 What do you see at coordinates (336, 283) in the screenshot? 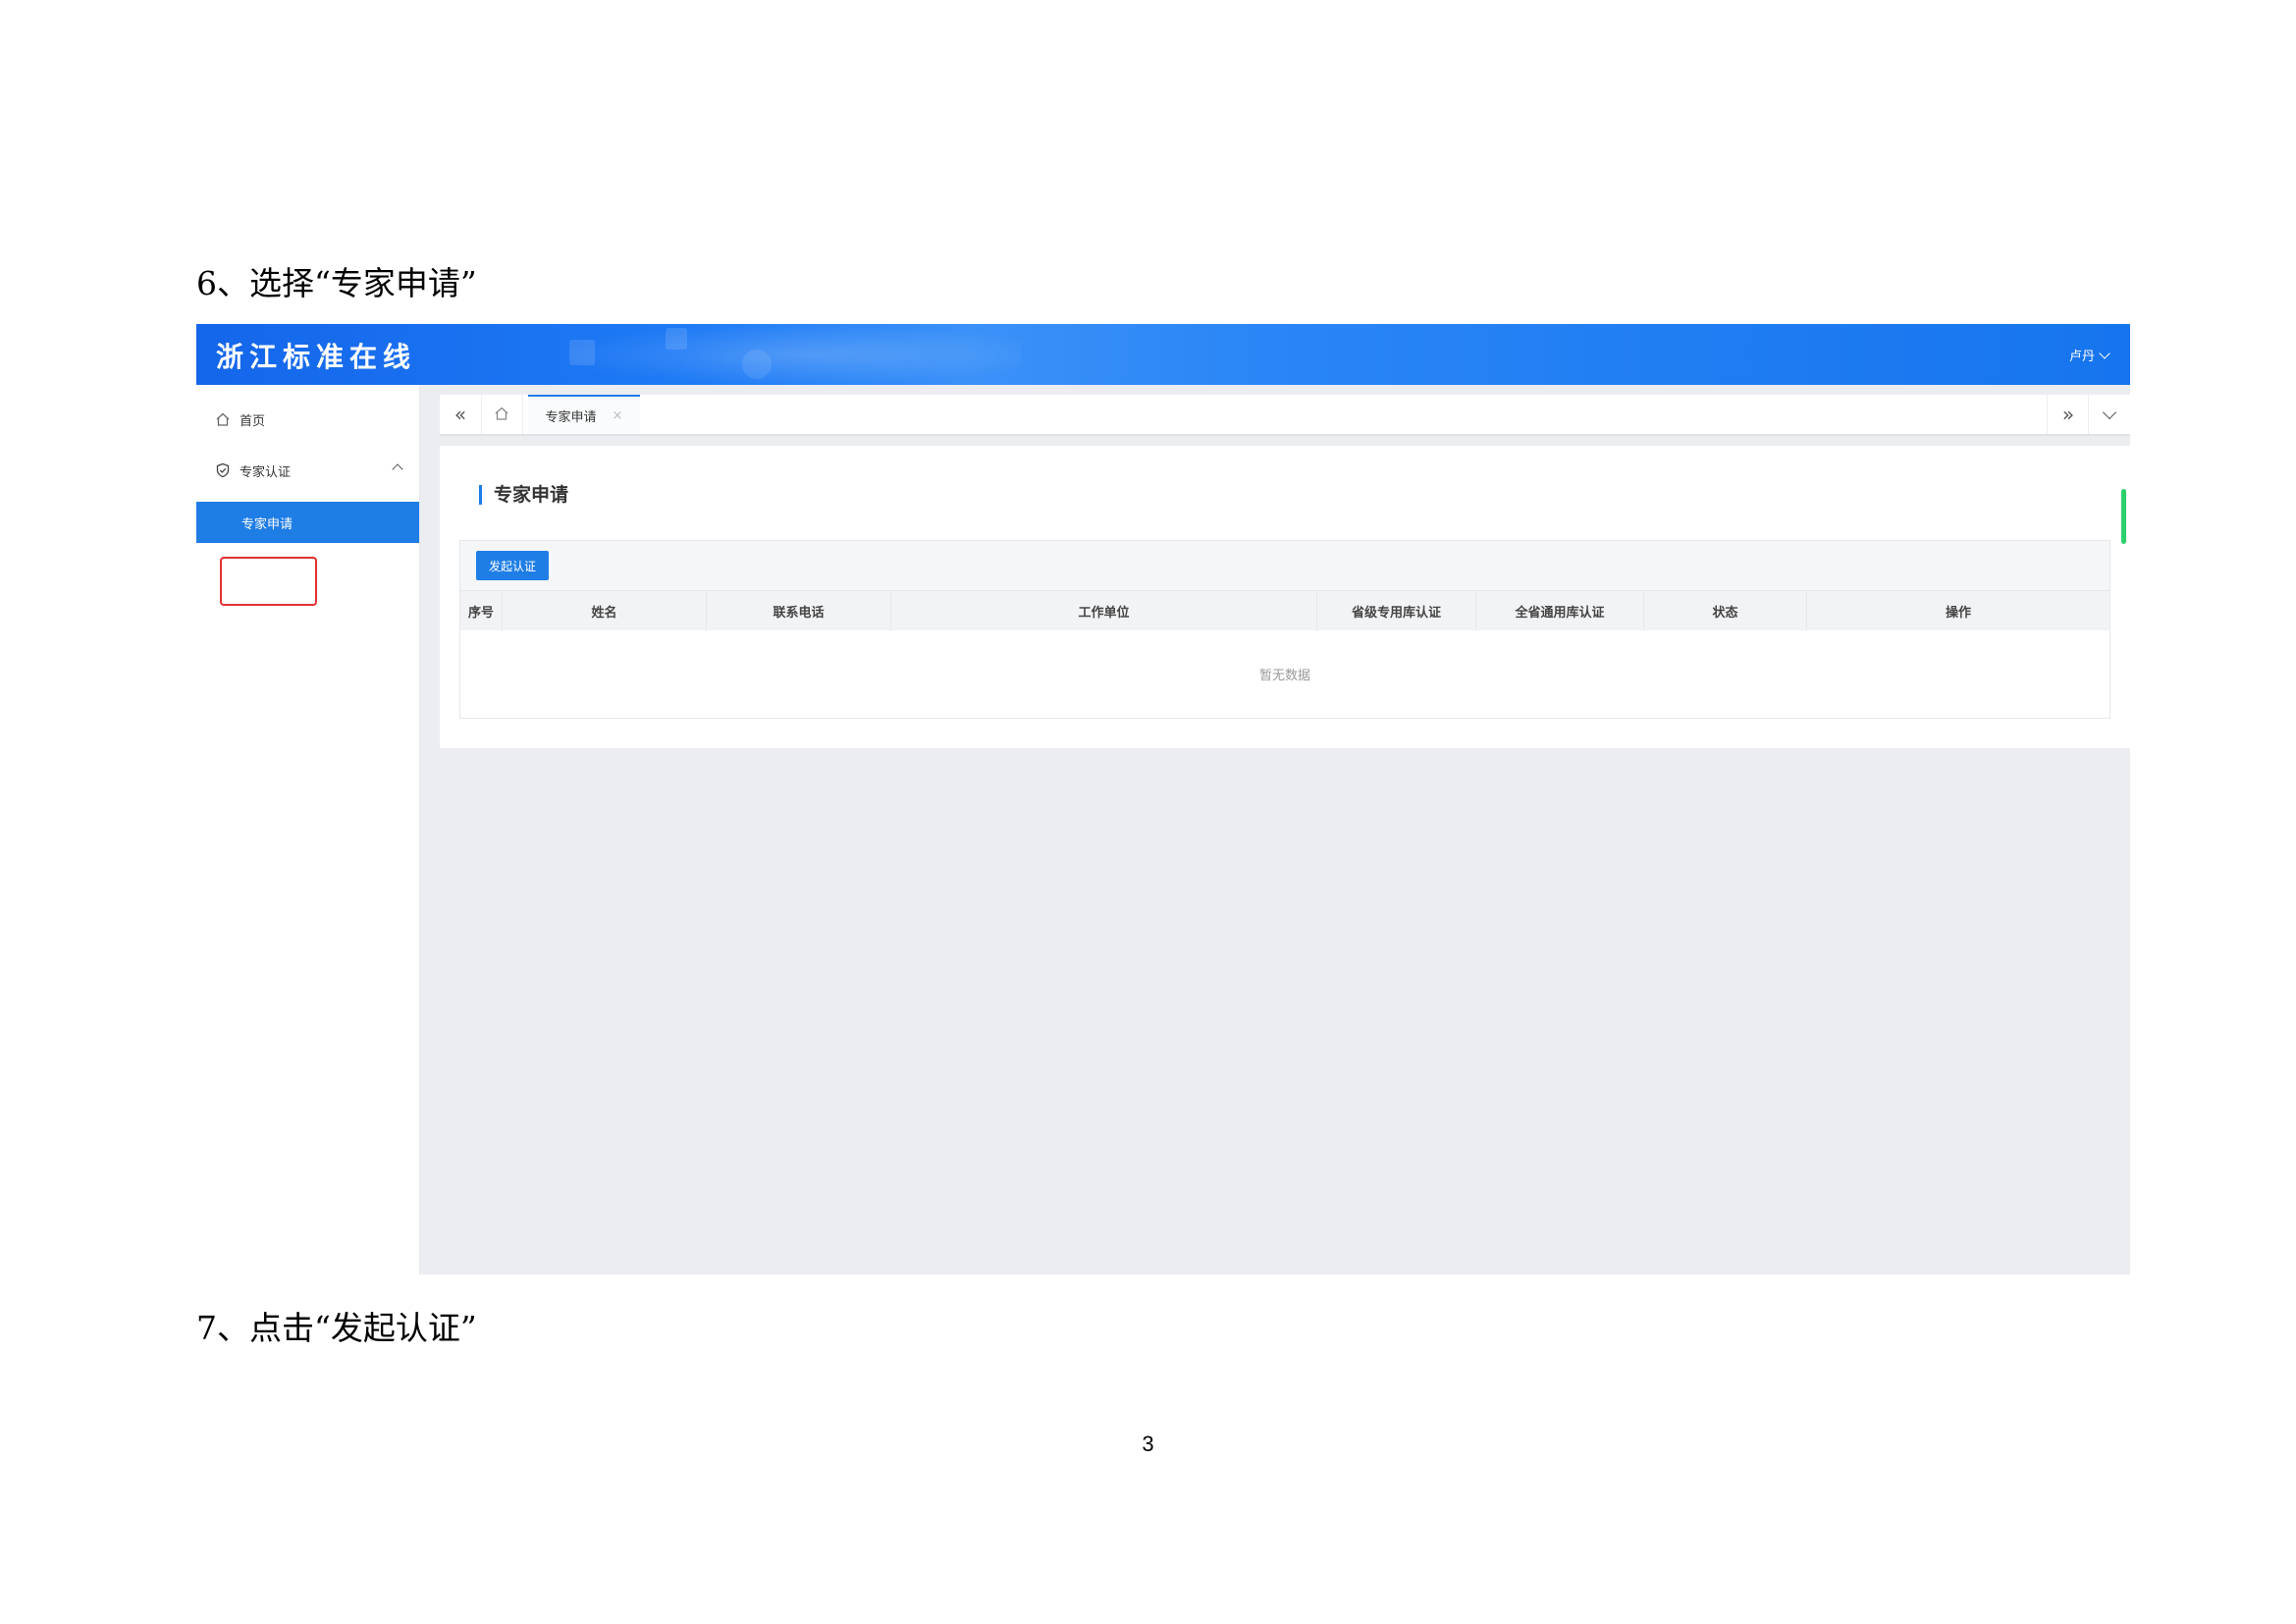
I see `step-6-instruction: 6、选择“专家申请”` at bounding box center [336, 283].